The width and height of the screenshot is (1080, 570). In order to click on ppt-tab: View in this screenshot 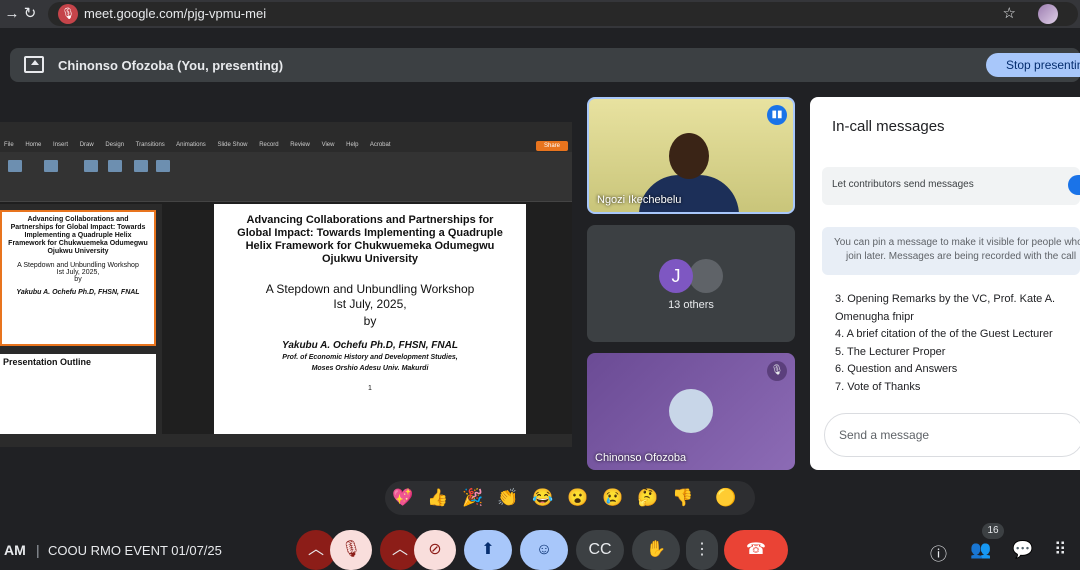, I will do `click(328, 145)`.